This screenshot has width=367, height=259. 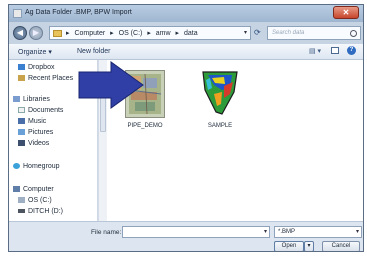 What do you see at coordinates (20, 33) in the screenshot?
I see `back-button: ◀` at bounding box center [20, 33].